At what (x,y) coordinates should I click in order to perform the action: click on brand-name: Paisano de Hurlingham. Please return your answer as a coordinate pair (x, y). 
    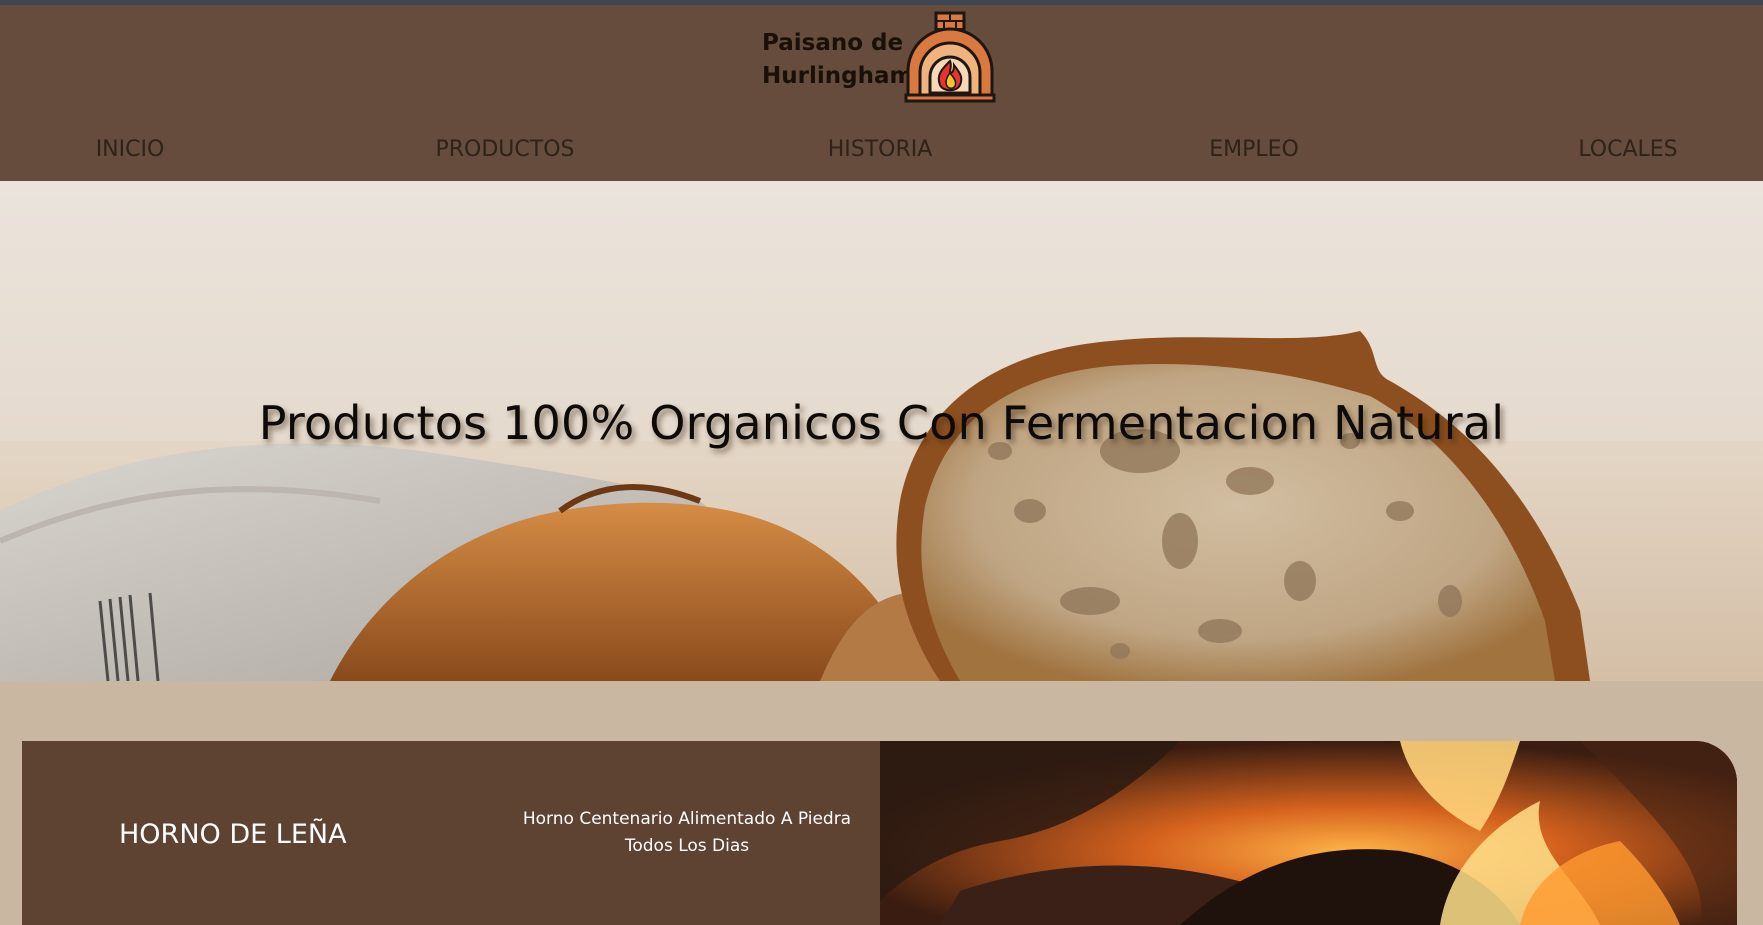
    Looking at the image, I should click on (838, 59).